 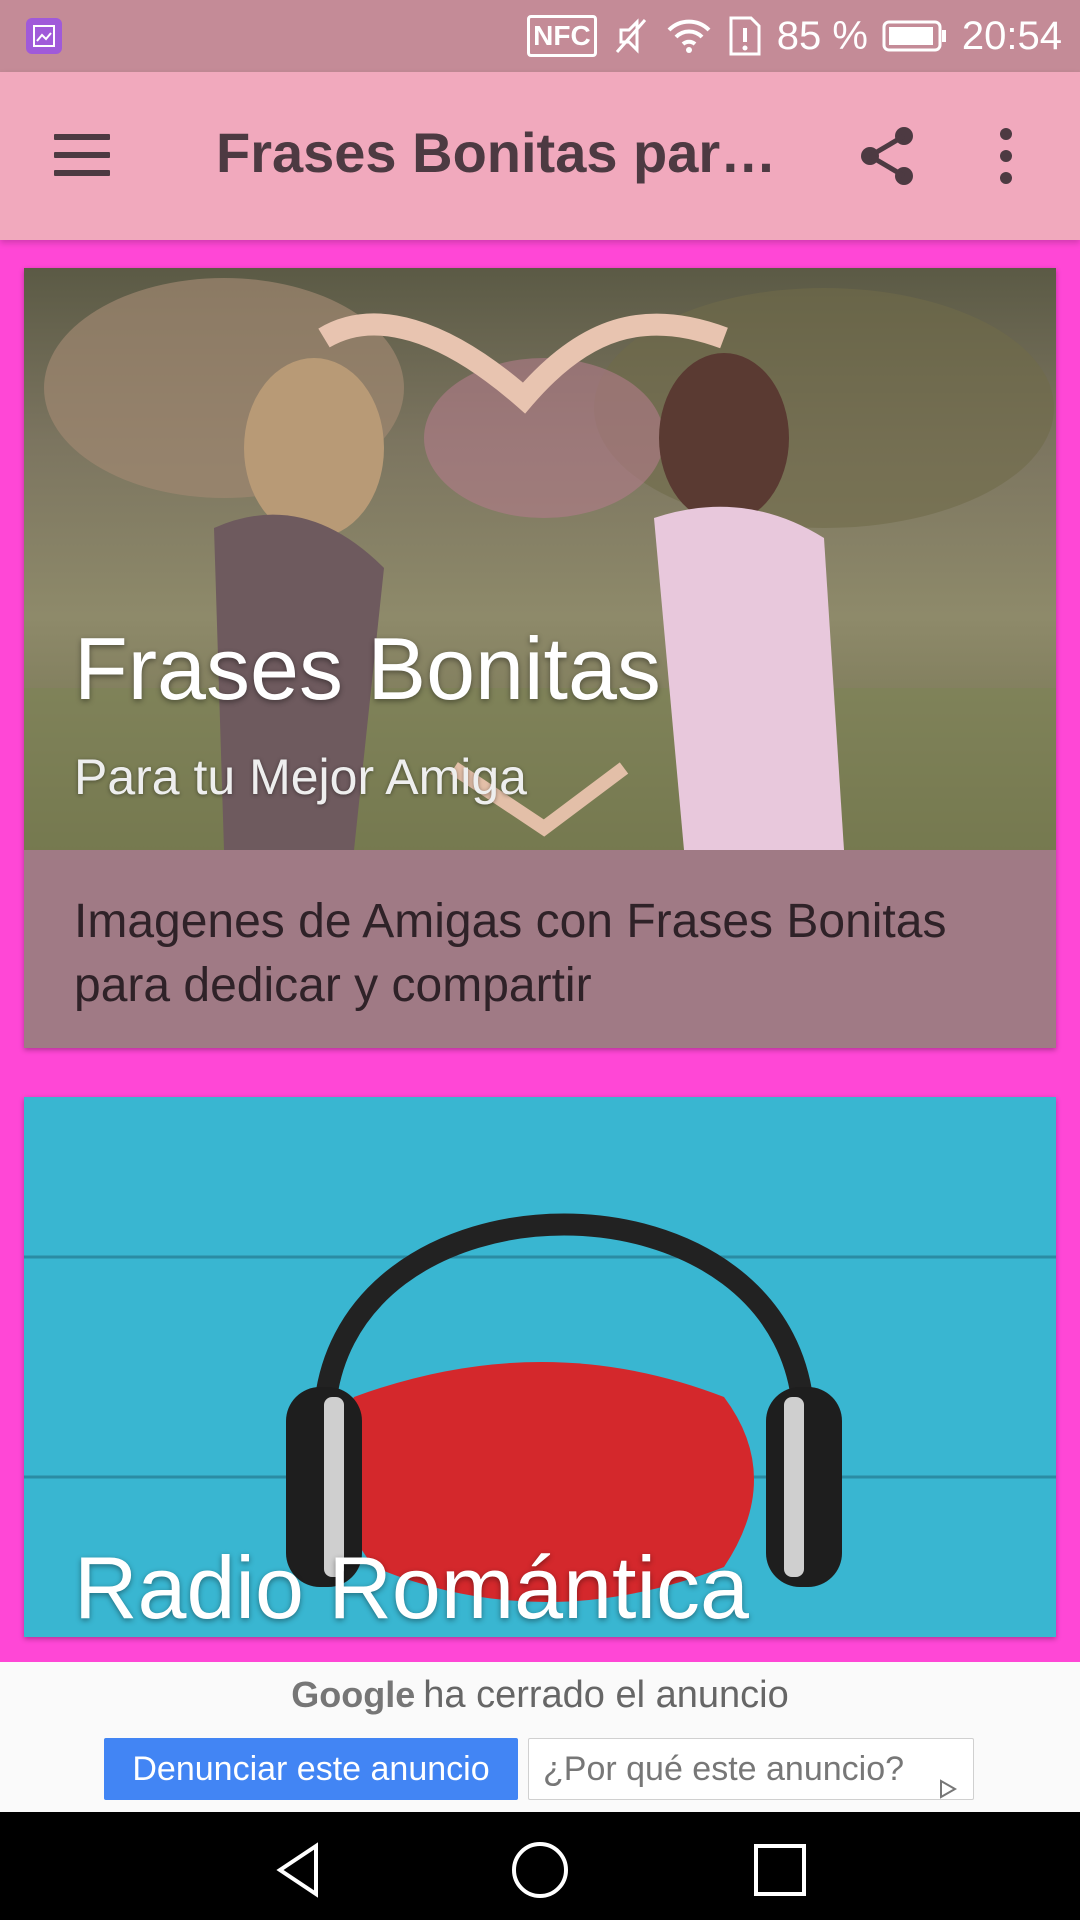 I want to click on system-nav-bar, so click(x=540, y=1866).